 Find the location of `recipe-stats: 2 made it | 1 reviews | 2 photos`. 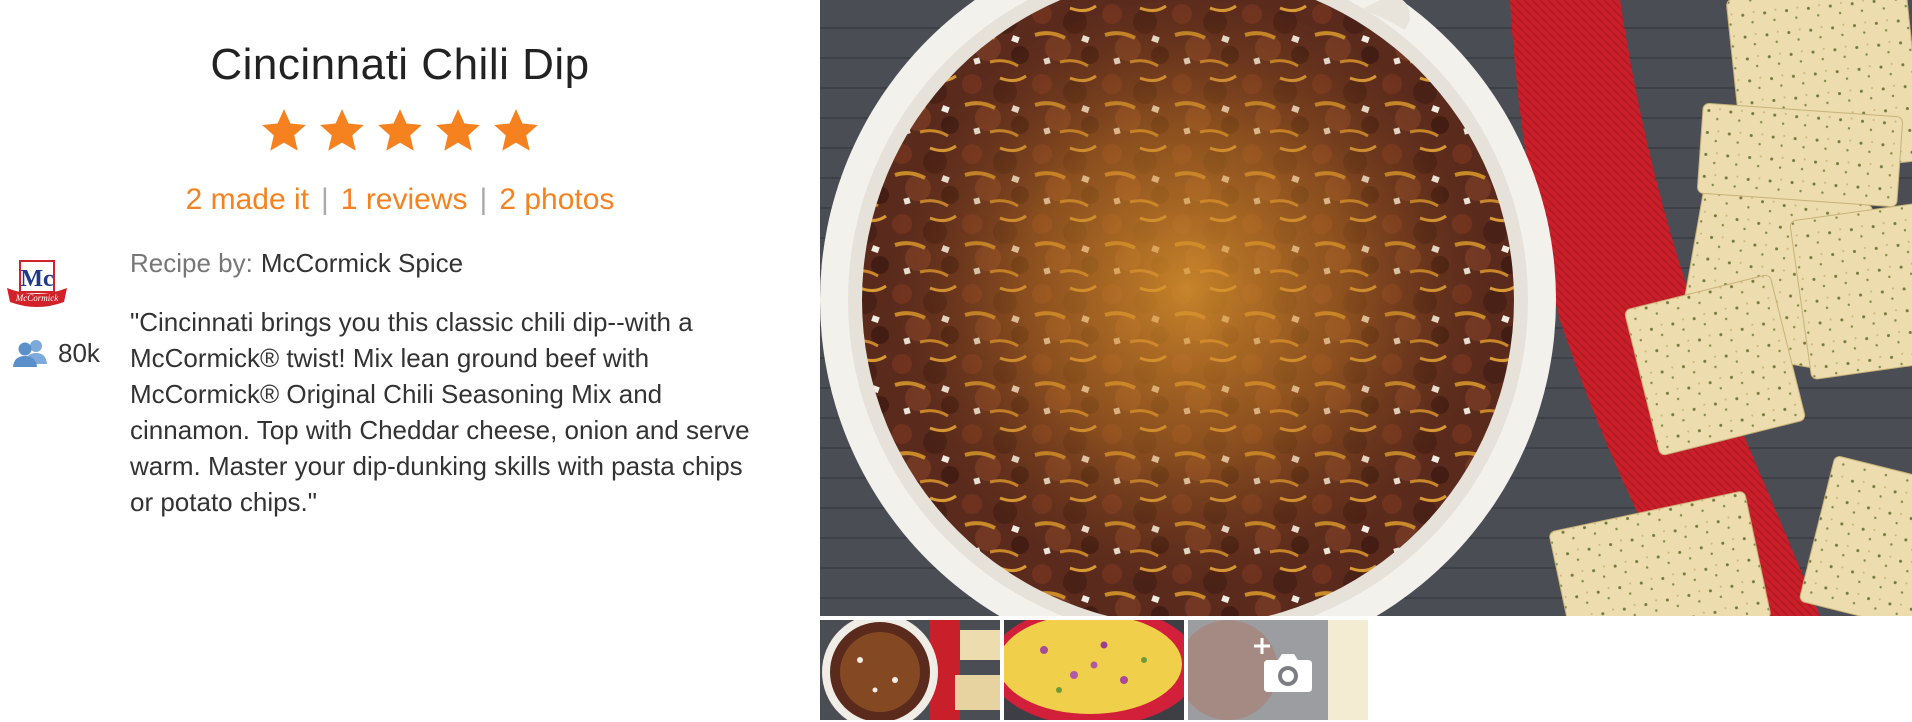

recipe-stats: 2 made it | 1 reviews | 2 photos is located at coordinates (400, 200).